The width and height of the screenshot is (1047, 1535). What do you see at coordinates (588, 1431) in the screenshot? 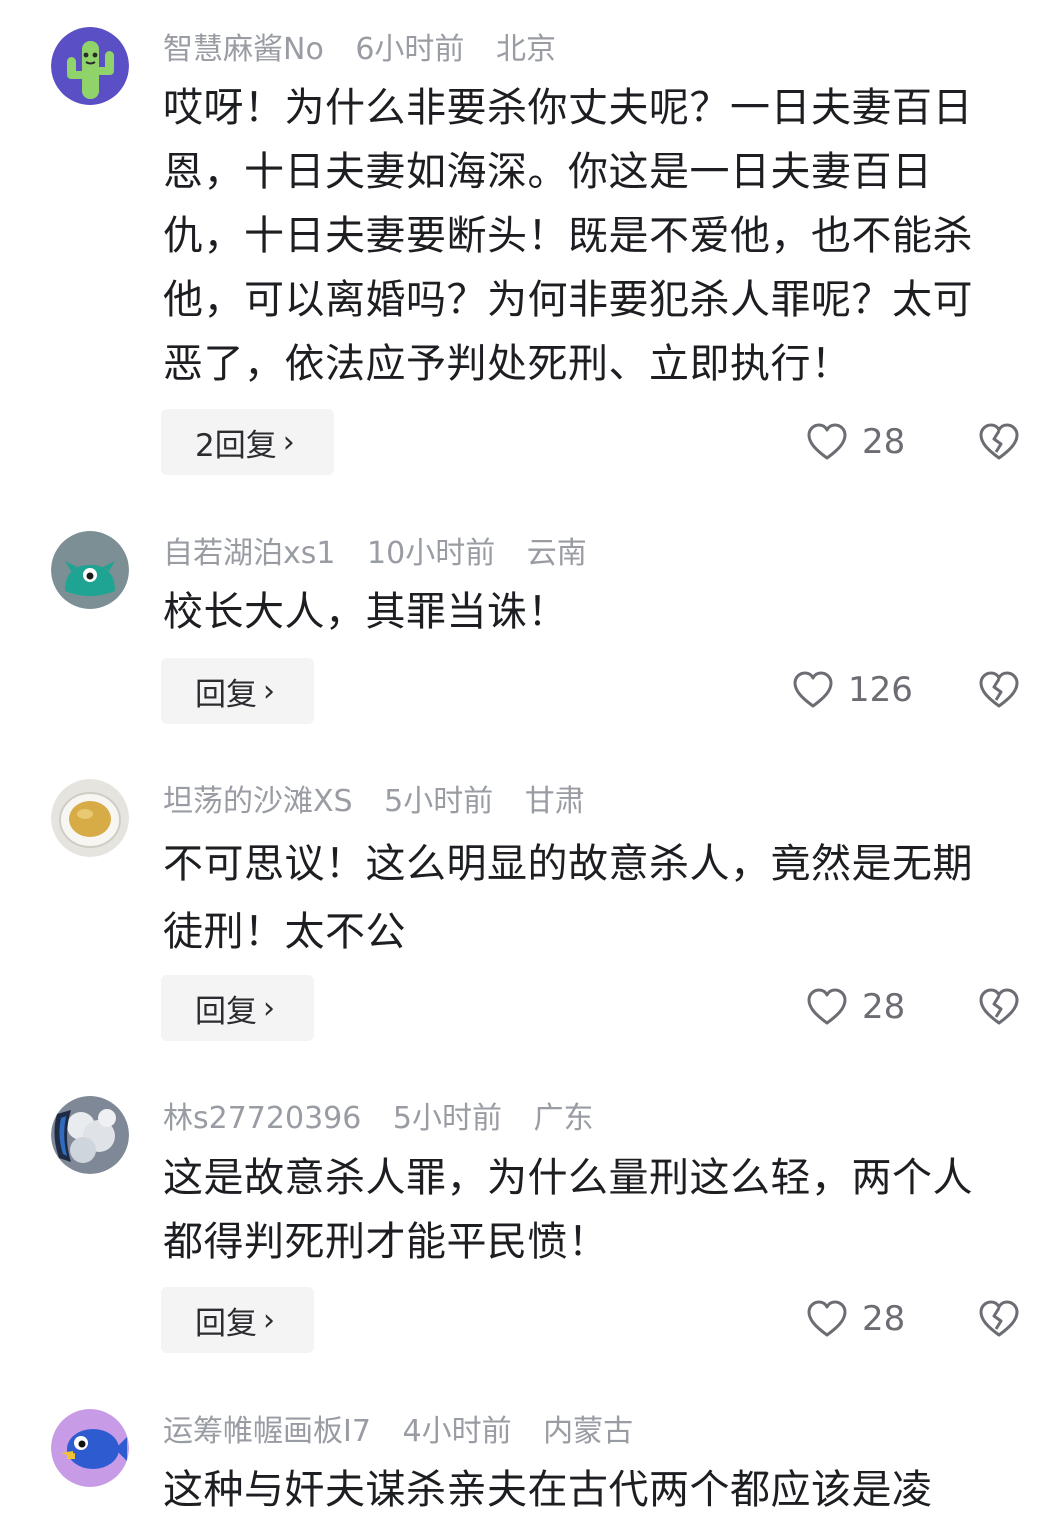
I see `comment-location: 内蒙古` at bounding box center [588, 1431].